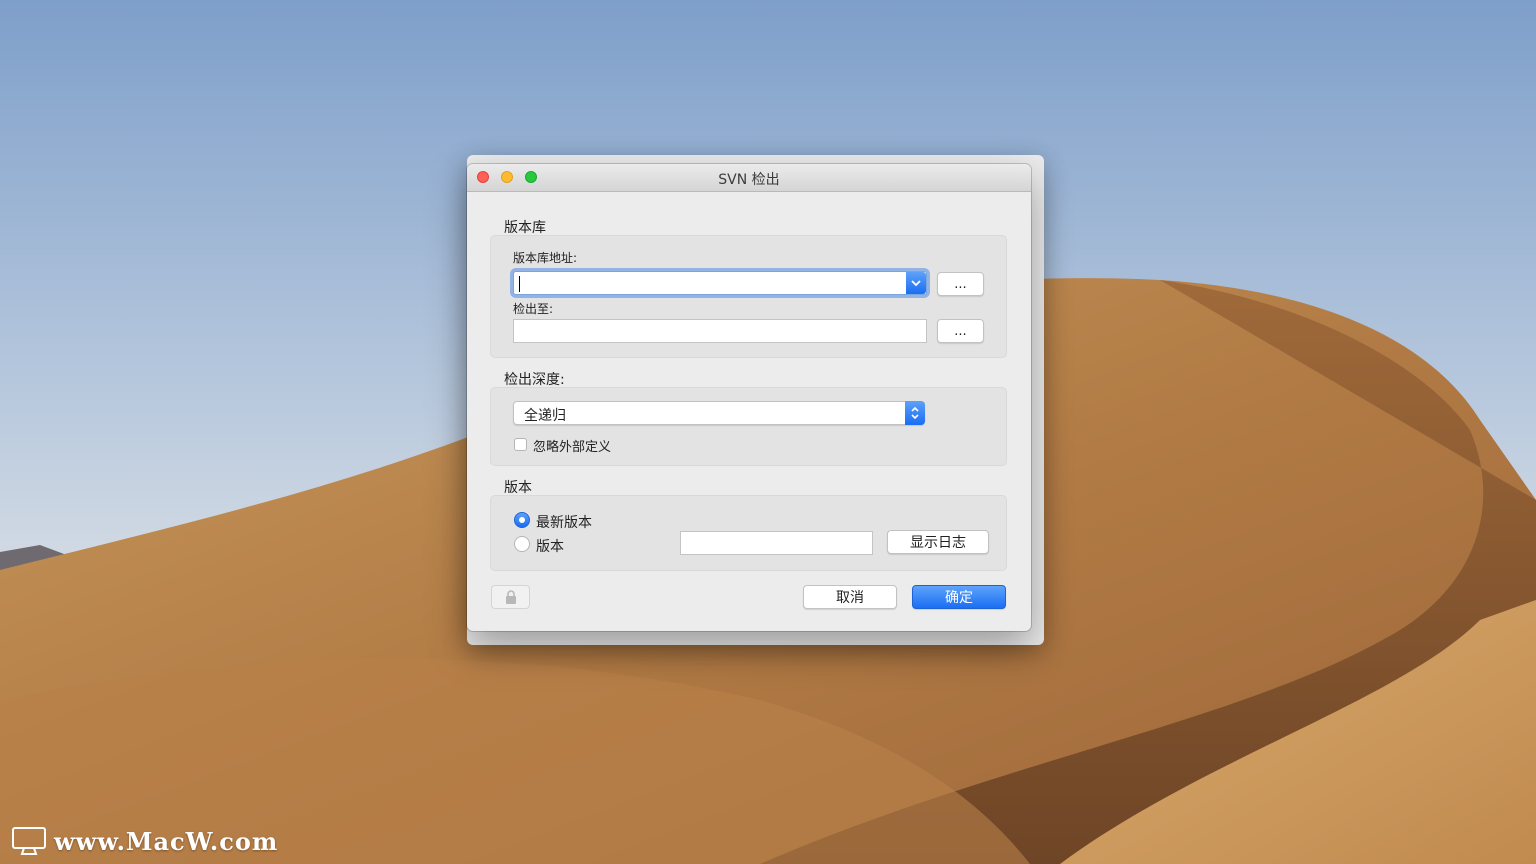 The image size is (1536, 864). I want to click on up-down-arrows-icon, so click(915, 413).